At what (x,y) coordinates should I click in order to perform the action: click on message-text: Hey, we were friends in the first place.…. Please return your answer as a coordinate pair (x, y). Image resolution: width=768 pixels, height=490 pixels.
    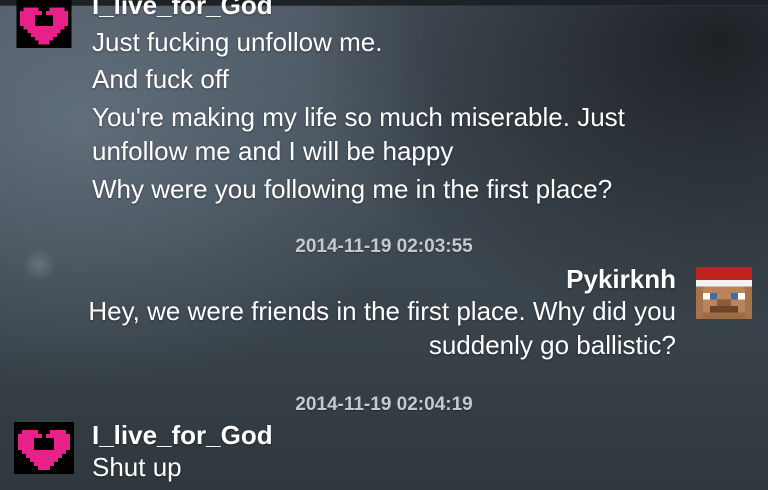
    Looking at the image, I should click on (382, 328).